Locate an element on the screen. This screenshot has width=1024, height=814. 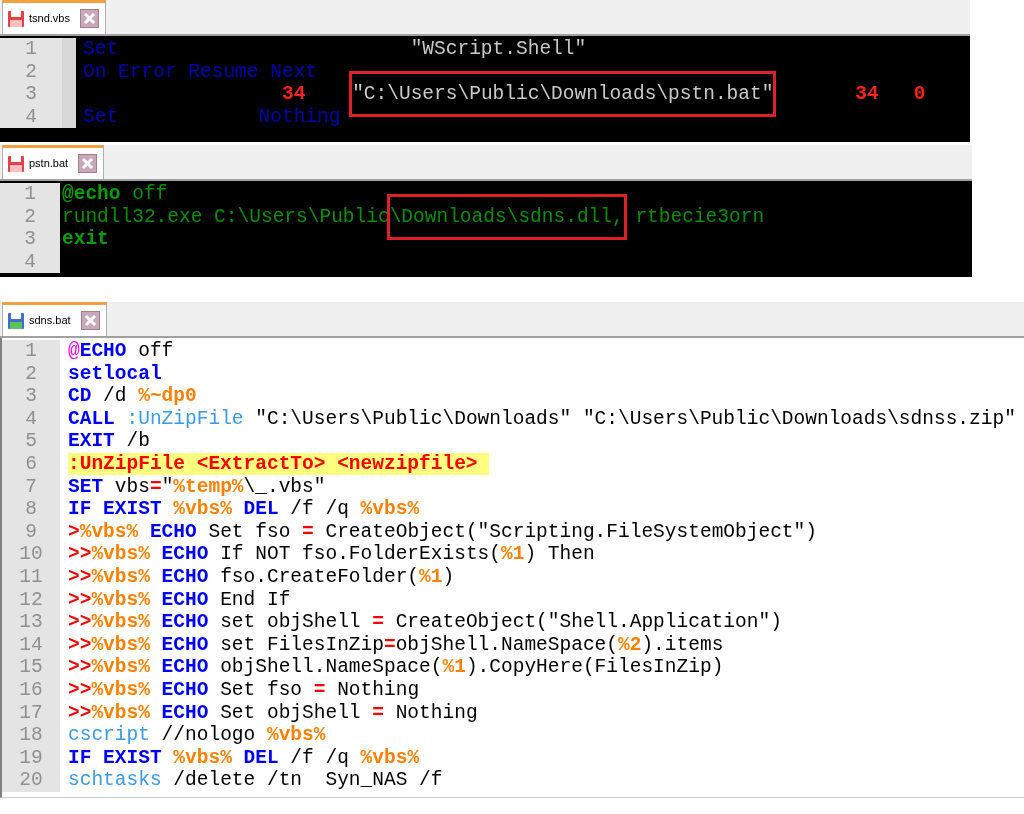
code-line: EXIT /b is located at coordinates (109, 441).